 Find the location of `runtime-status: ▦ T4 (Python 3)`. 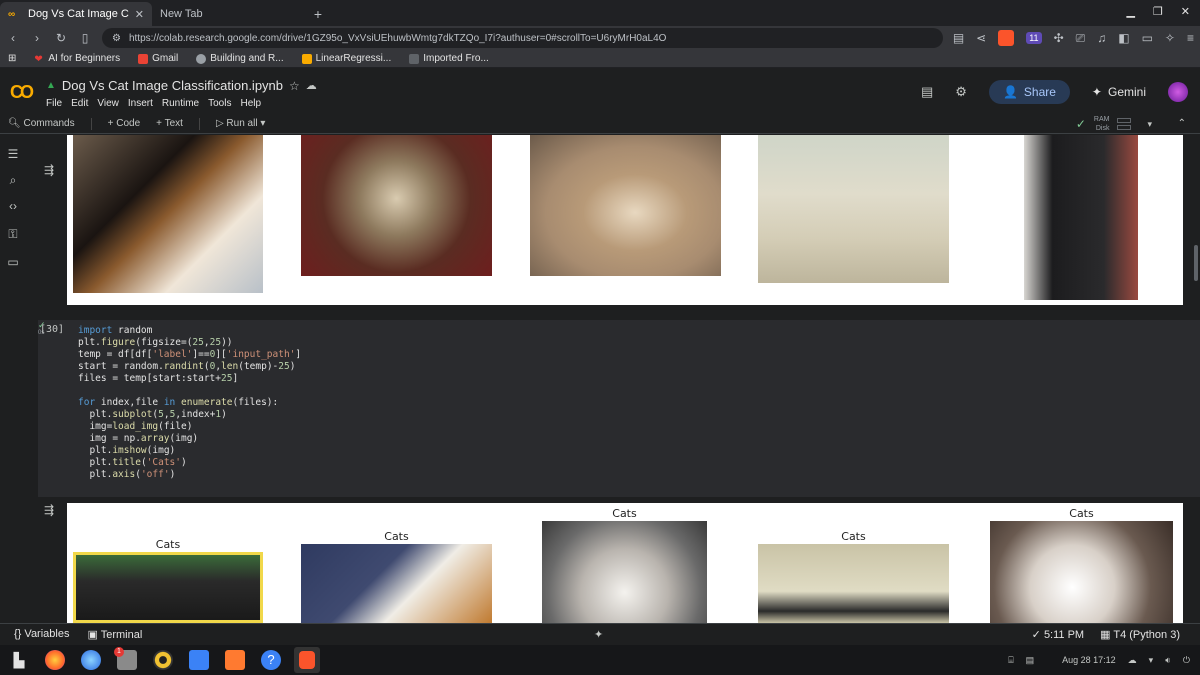

runtime-status: ▦ T4 (Python 3) is located at coordinates (1140, 634).